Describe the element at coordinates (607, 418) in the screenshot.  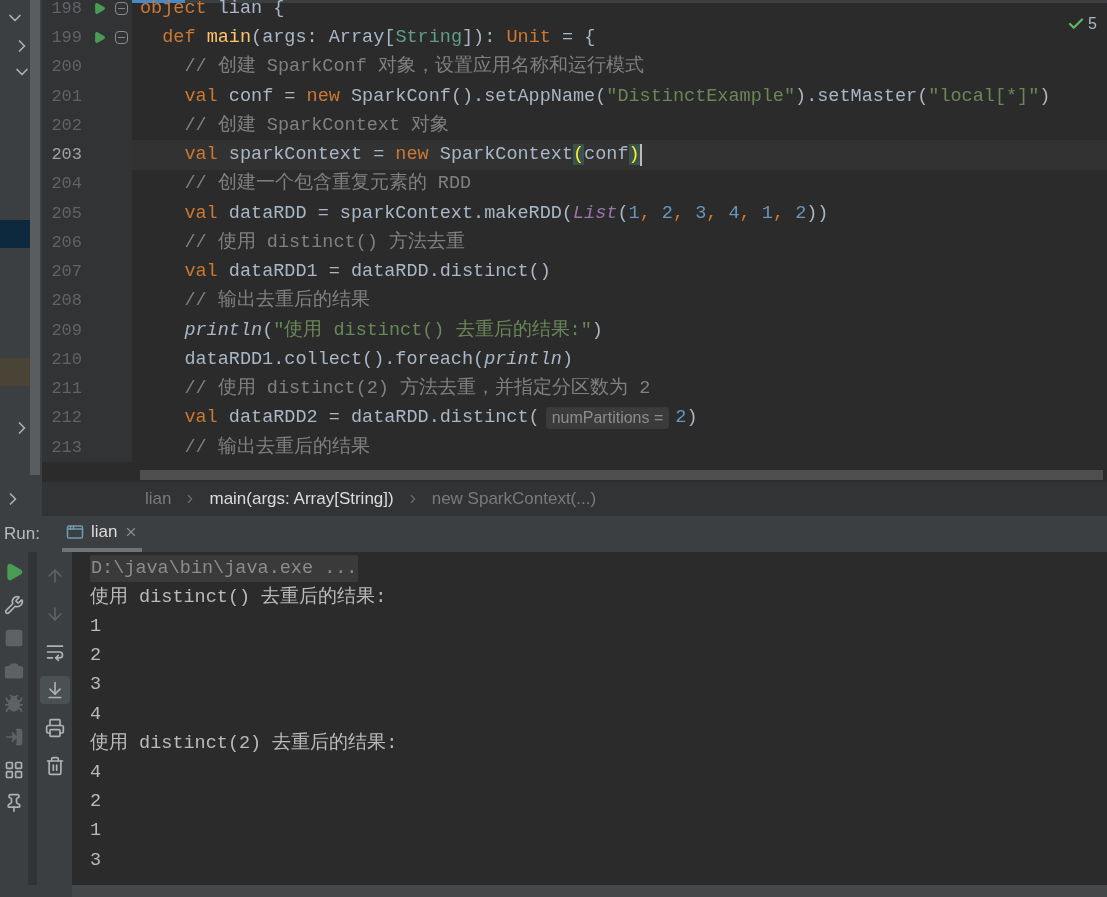
I see `parameter-hint: numPartitions =` at that location.